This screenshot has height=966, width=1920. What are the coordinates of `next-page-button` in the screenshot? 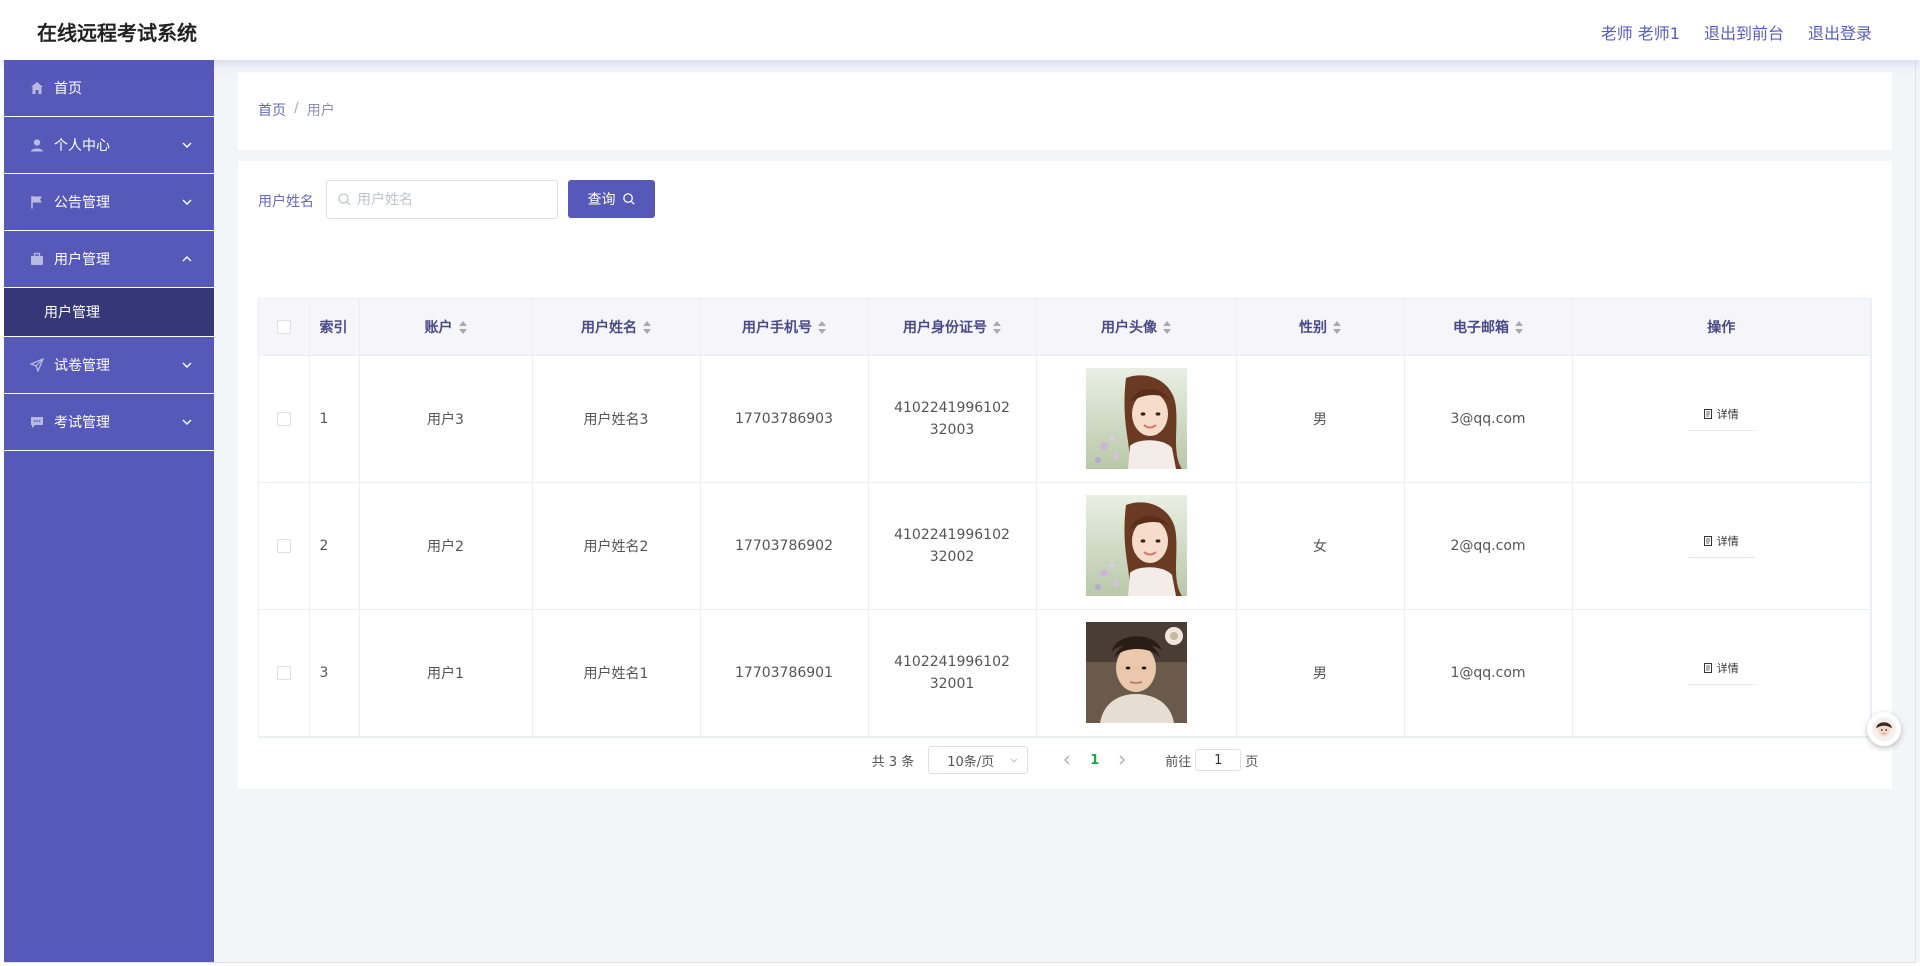 It's located at (1122, 760).